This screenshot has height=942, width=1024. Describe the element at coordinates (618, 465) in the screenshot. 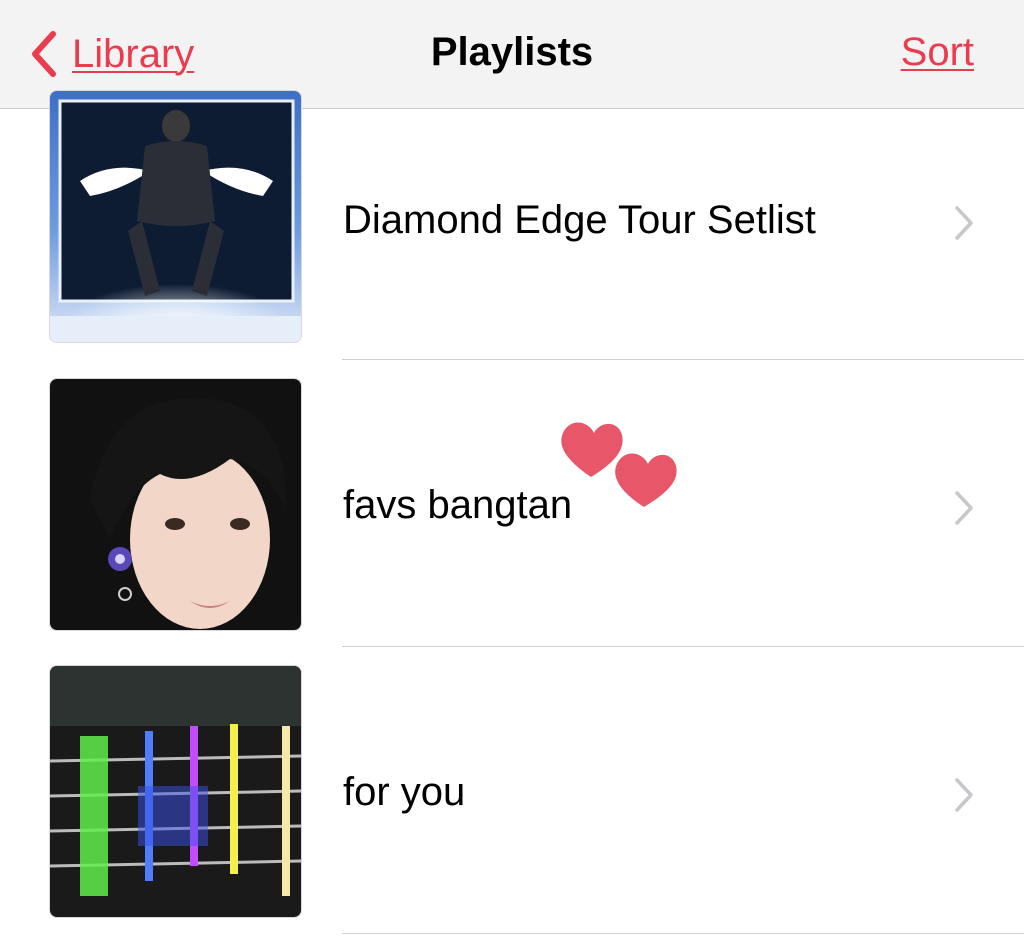

I see `hearts-sticker-icon` at that location.